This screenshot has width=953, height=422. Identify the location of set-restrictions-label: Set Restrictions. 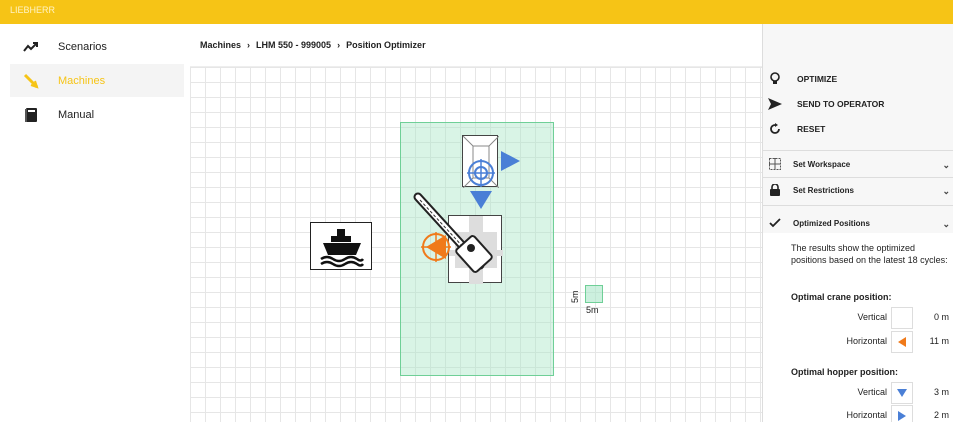
(823, 190).